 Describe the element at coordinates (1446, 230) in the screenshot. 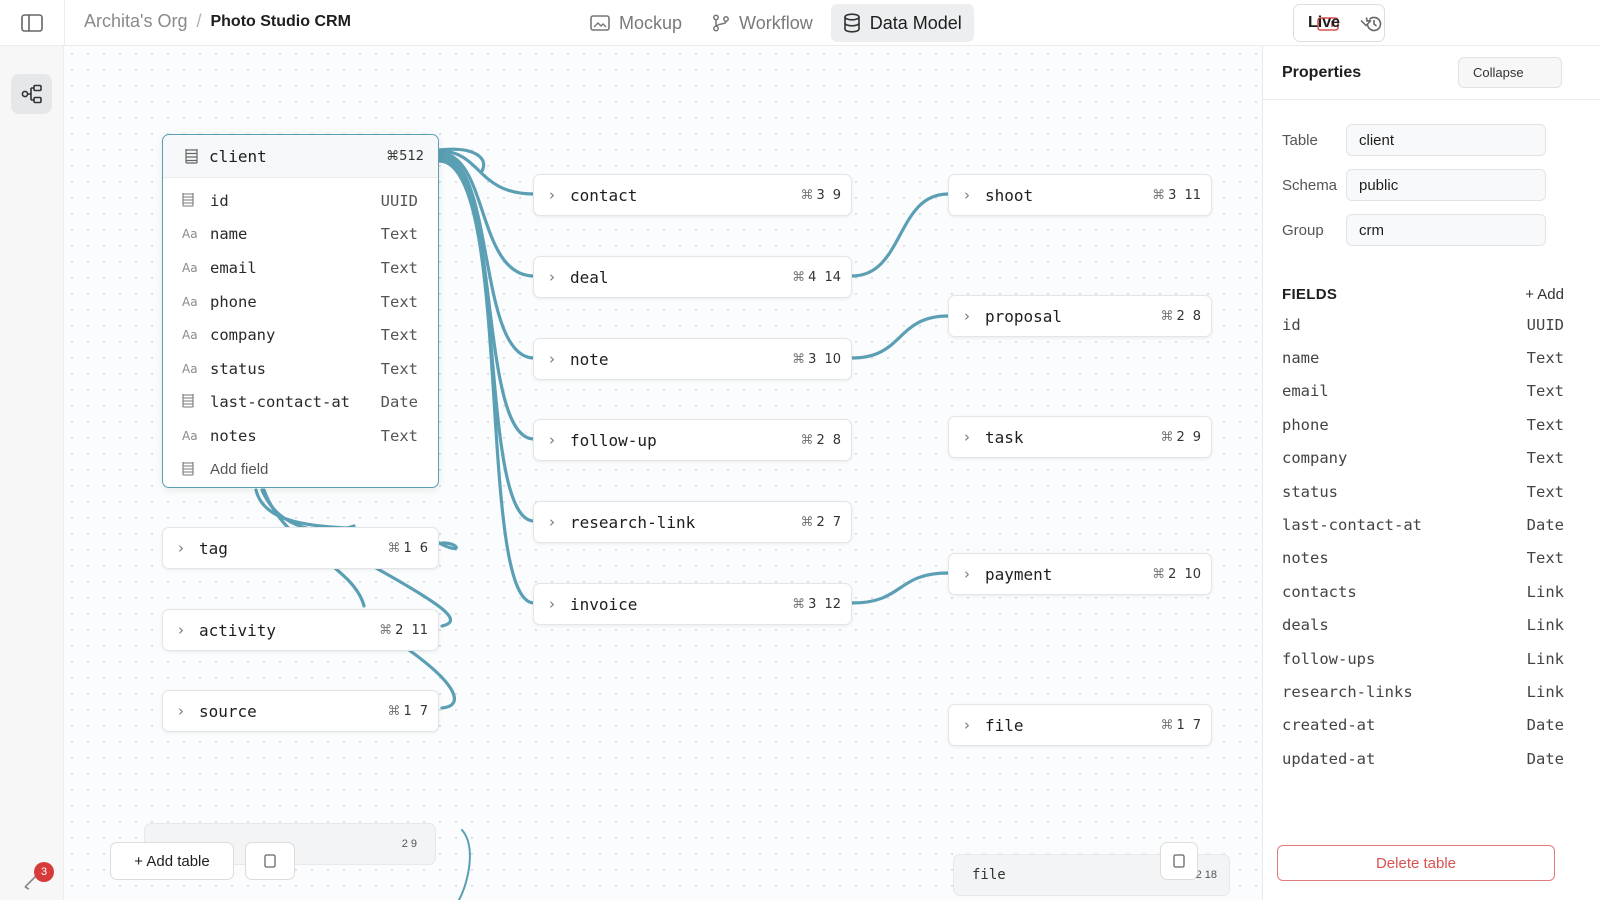

I see `group-input: crm` at that location.